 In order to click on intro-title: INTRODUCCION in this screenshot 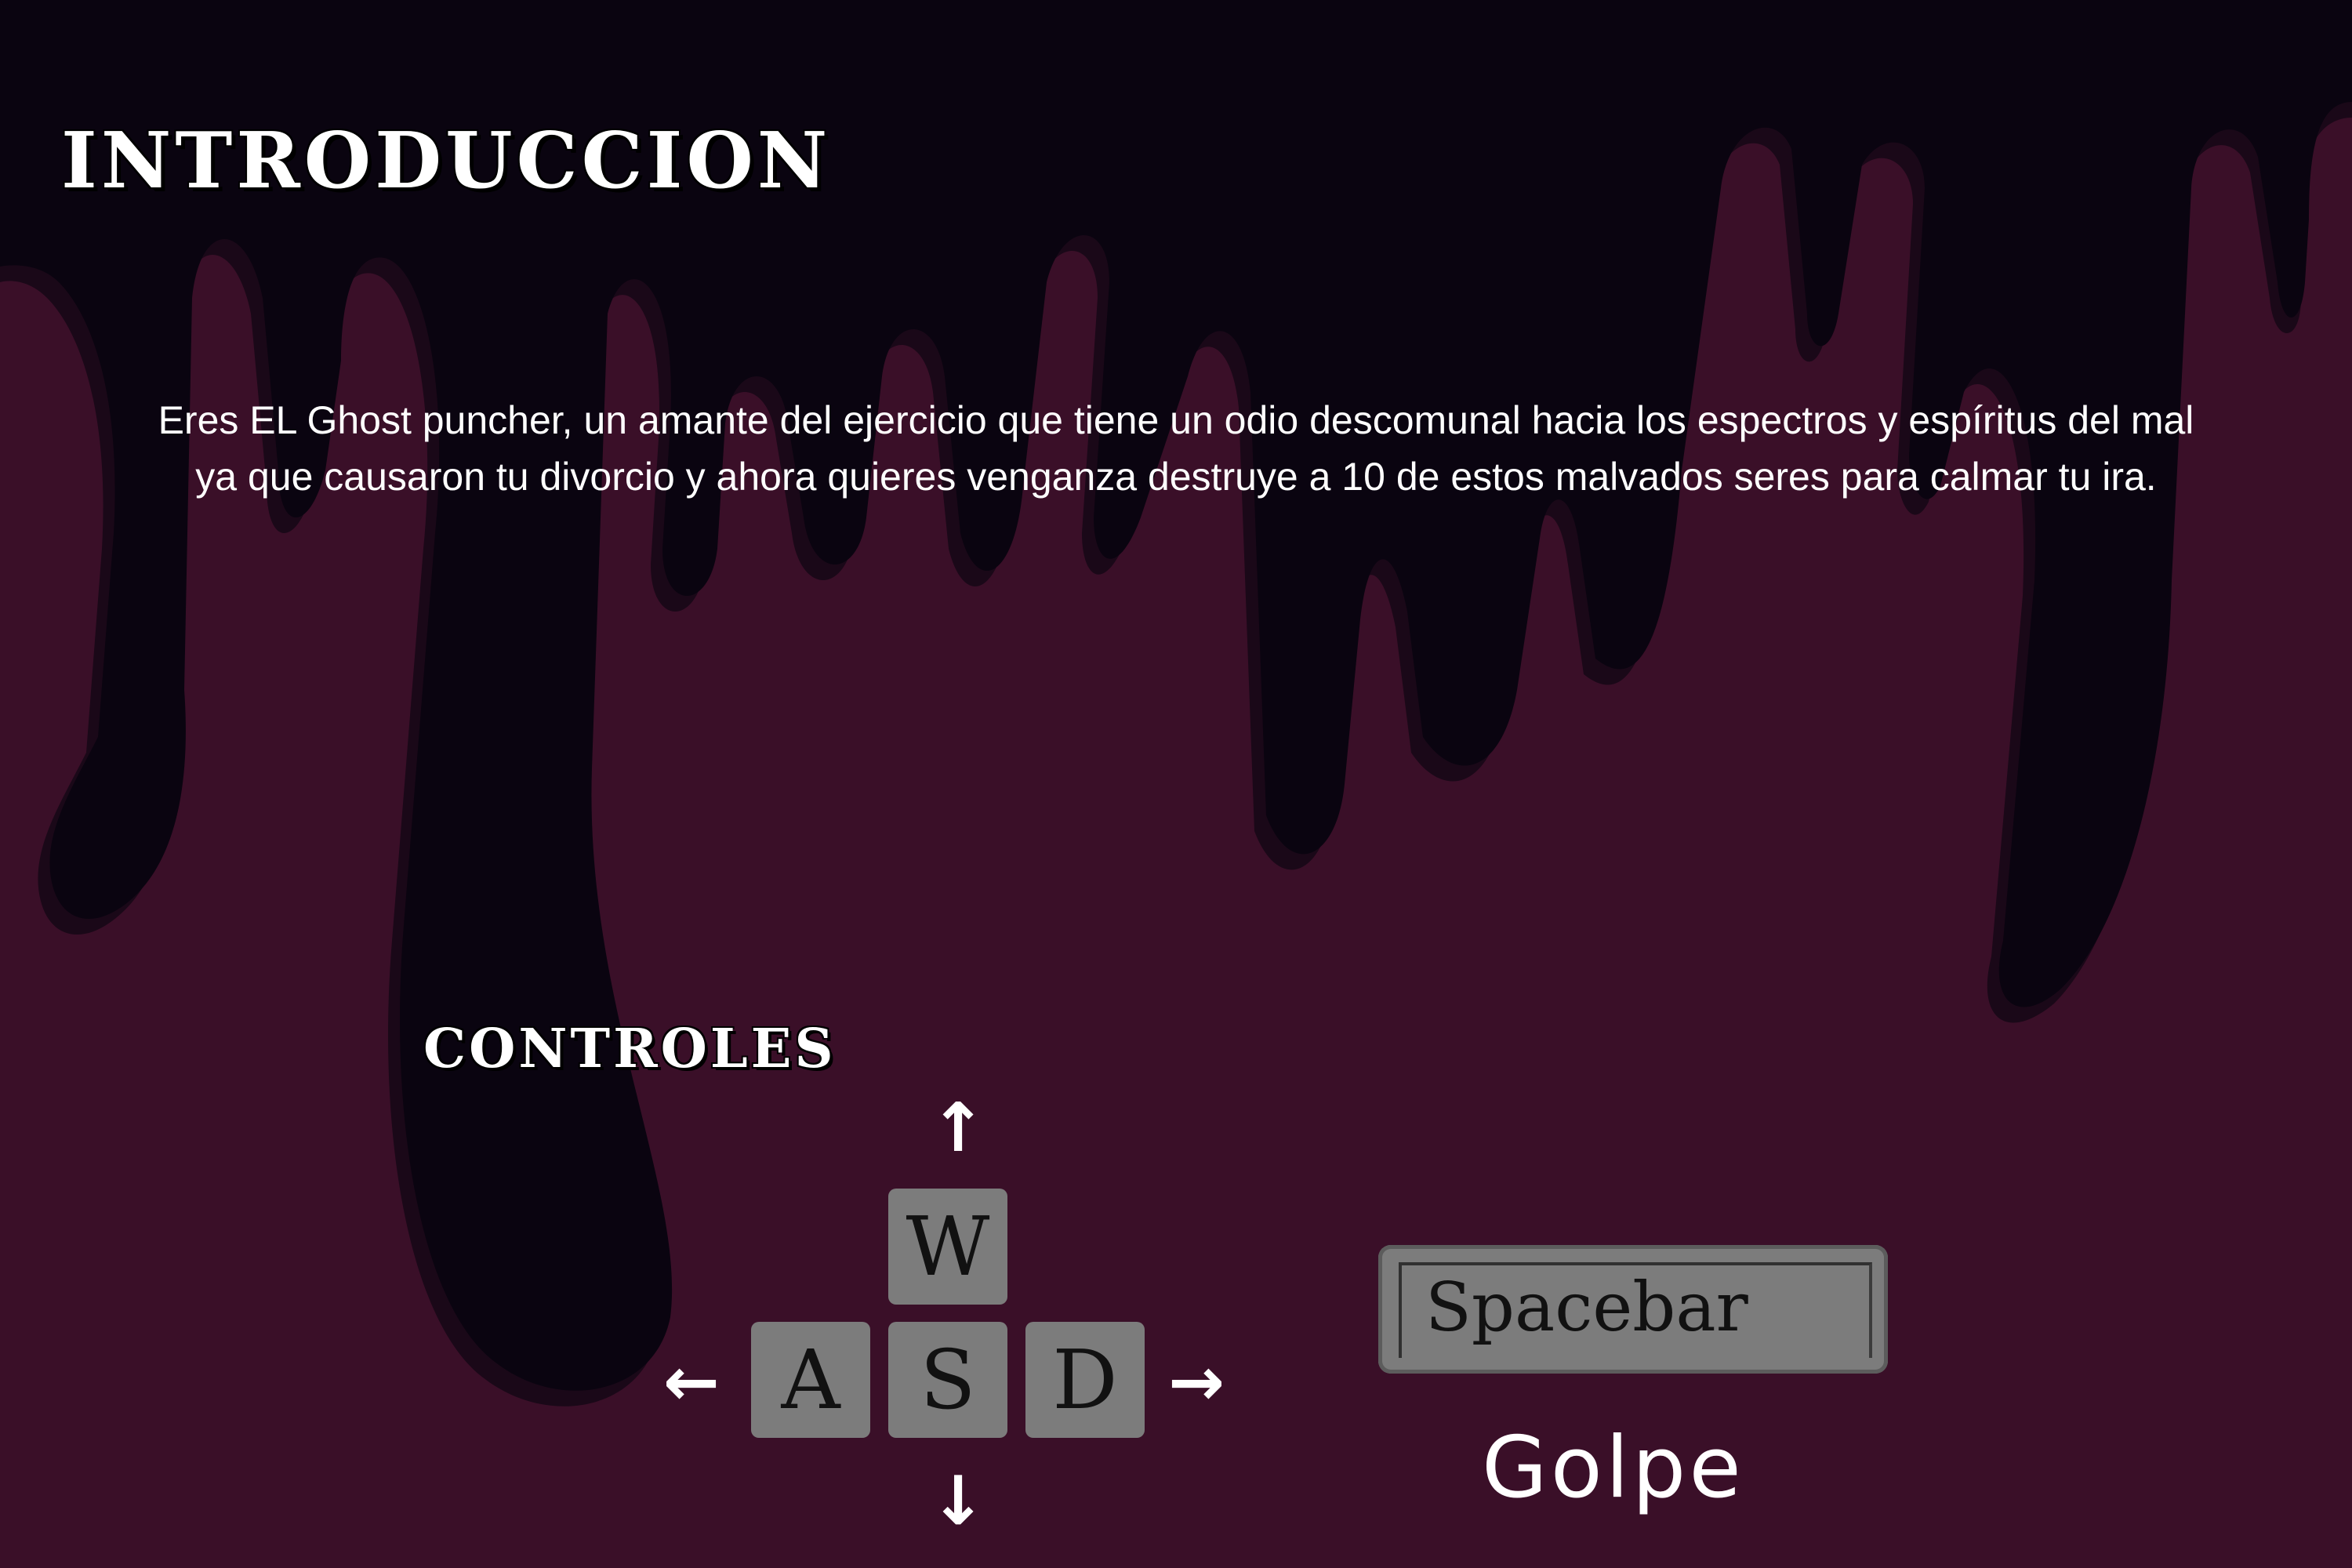, I will do `click(446, 161)`.